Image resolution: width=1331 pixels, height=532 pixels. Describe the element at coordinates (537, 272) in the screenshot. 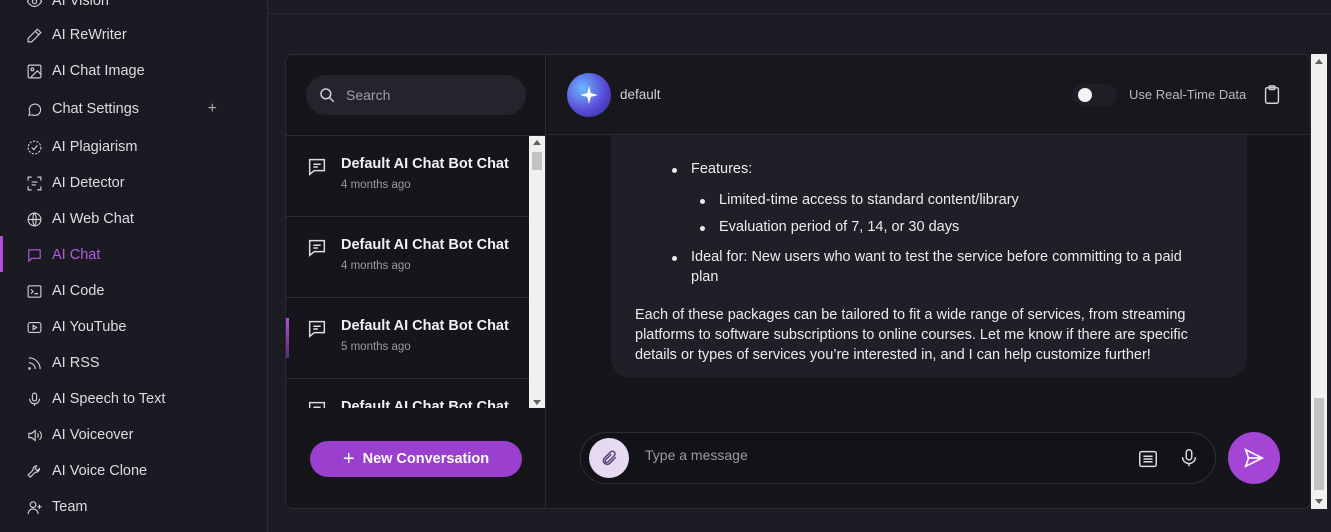

I see `conversation-scrollbar` at that location.